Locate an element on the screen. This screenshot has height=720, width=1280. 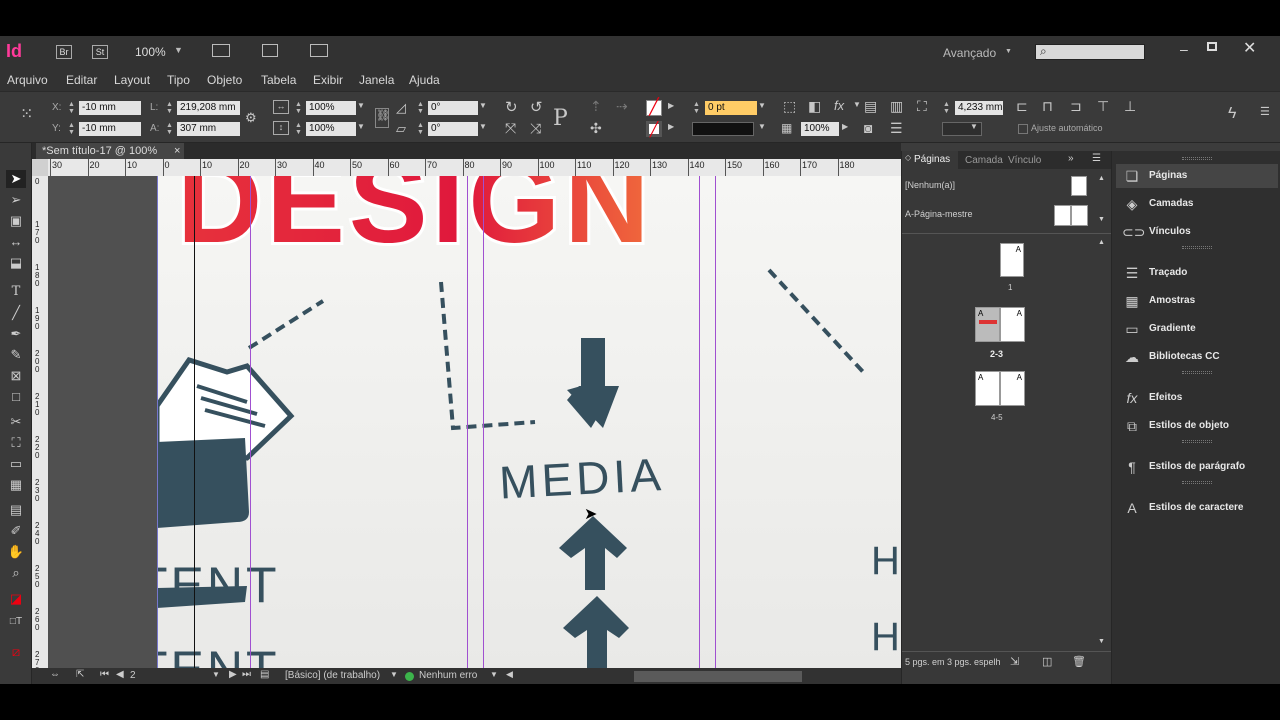
page-3-thumbnail: A is located at coordinates (1012, 324).